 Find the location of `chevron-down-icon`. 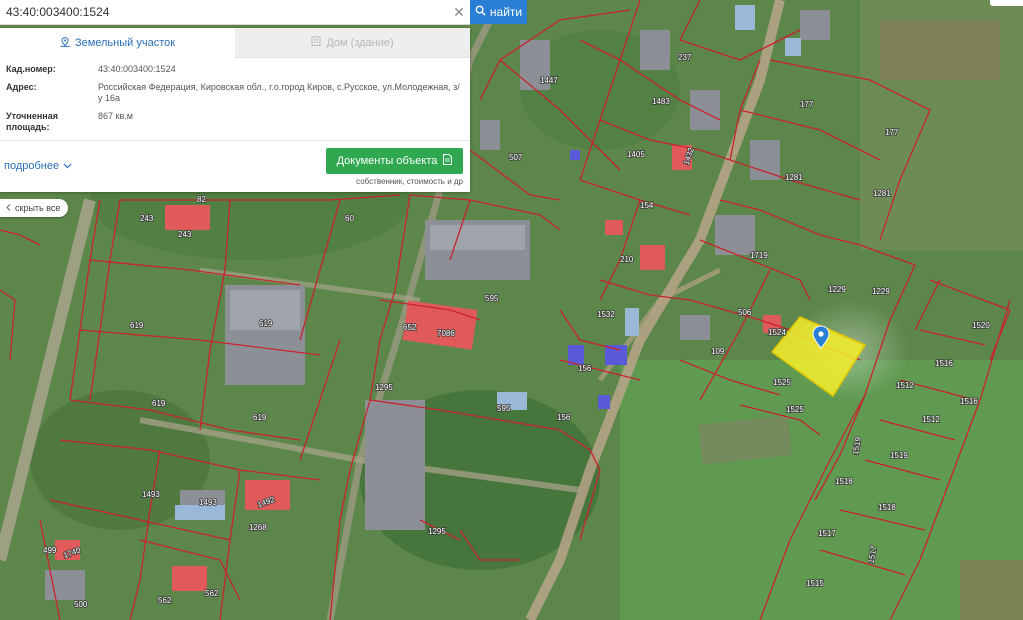

chevron-down-icon is located at coordinates (67, 166).